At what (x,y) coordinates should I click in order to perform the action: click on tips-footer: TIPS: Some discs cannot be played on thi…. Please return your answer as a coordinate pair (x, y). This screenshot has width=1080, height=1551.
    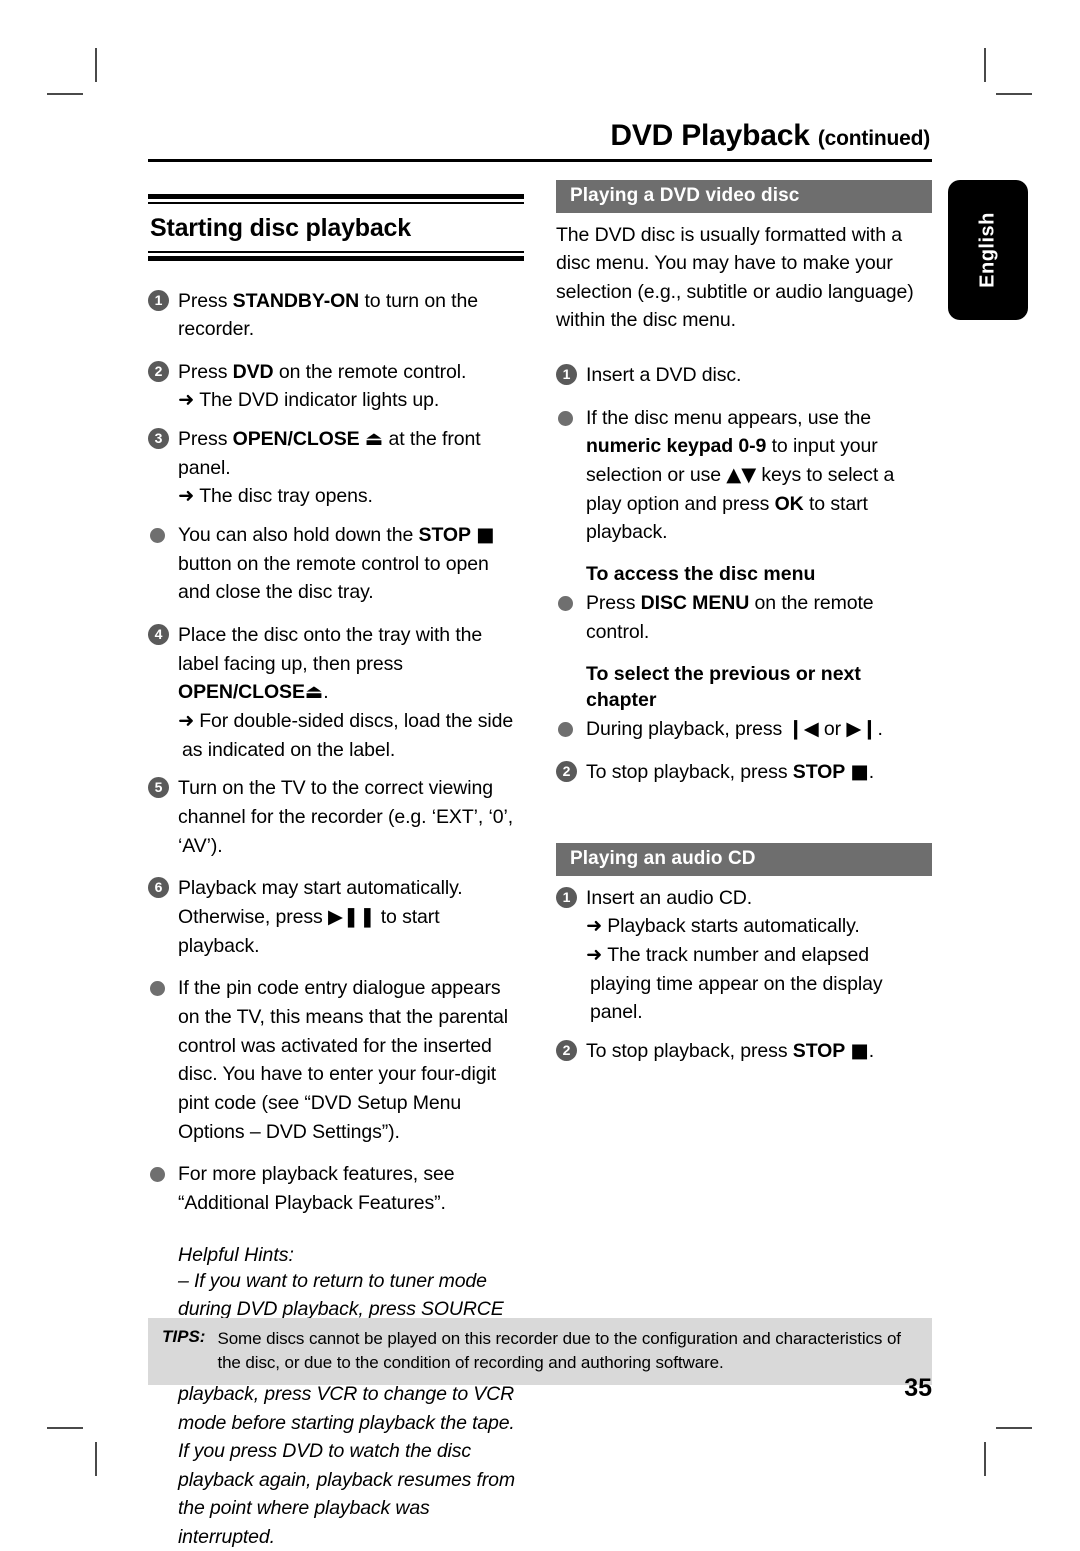
    Looking at the image, I should click on (540, 1351).